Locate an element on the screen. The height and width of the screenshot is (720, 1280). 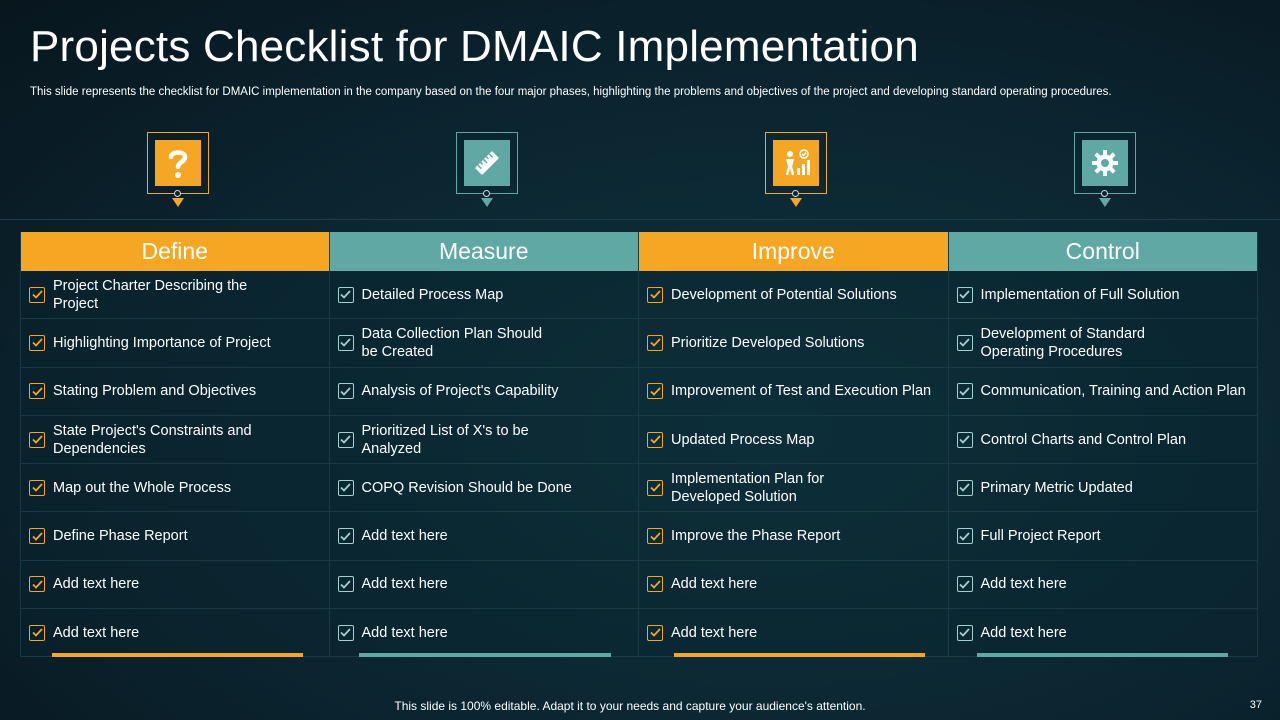
checklist-item: Map out the Whole Process is located at coordinates (175, 488).